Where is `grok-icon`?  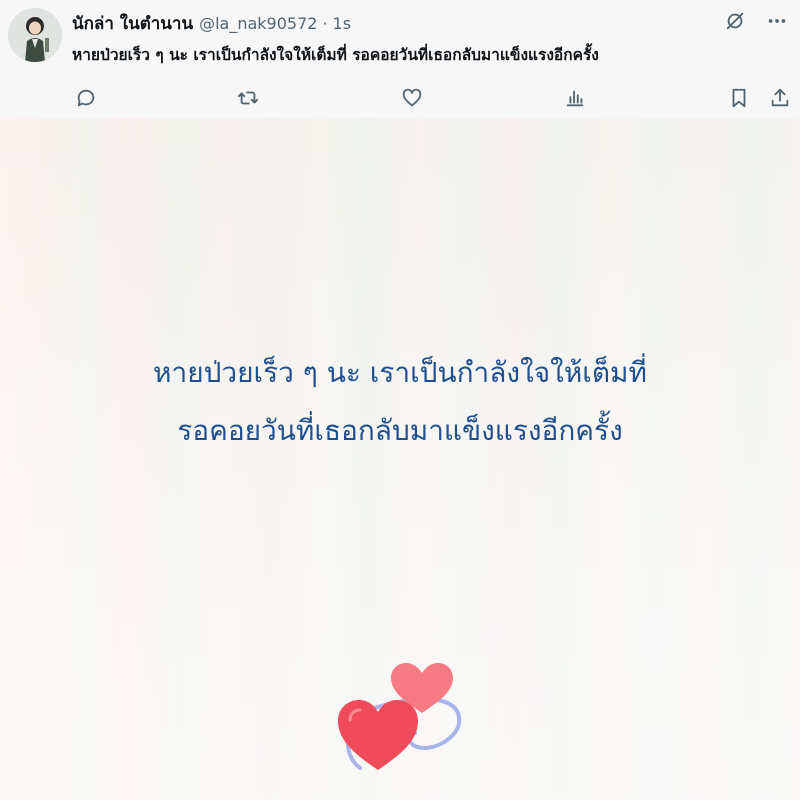
grok-icon is located at coordinates (735, 21).